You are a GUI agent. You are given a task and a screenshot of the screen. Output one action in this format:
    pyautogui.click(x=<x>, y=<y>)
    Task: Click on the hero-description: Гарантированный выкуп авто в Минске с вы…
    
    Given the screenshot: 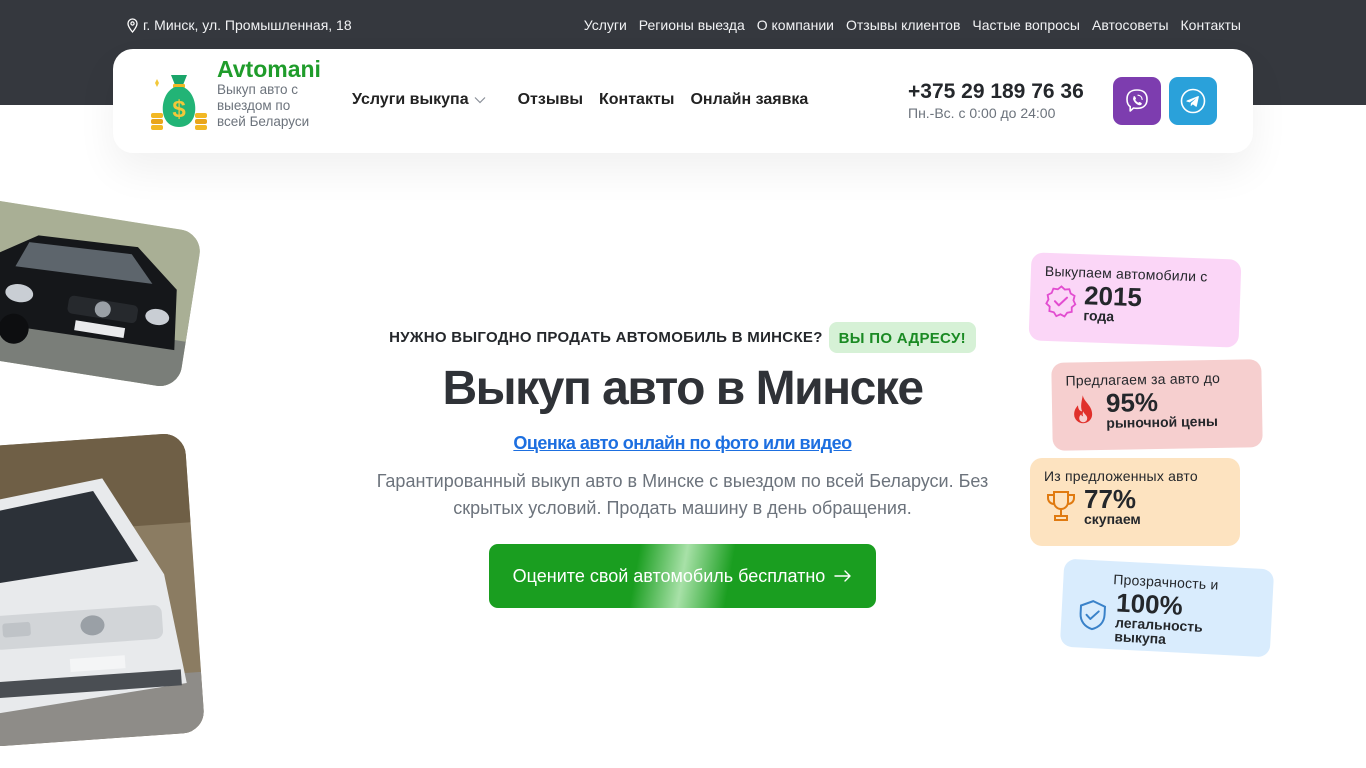 What is the action you would take?
    pyautogui.click(x=682, y=494)
    